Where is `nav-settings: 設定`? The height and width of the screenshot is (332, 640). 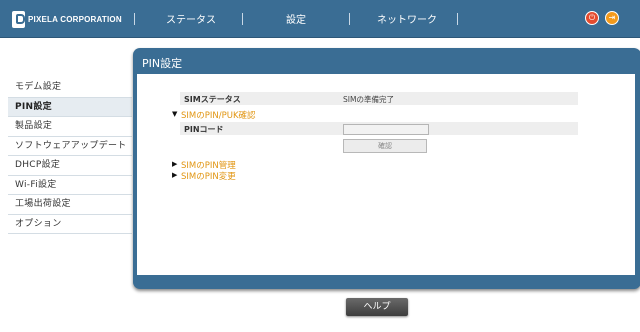
nav-settings: 設定 is located at coordinates (296, 18).